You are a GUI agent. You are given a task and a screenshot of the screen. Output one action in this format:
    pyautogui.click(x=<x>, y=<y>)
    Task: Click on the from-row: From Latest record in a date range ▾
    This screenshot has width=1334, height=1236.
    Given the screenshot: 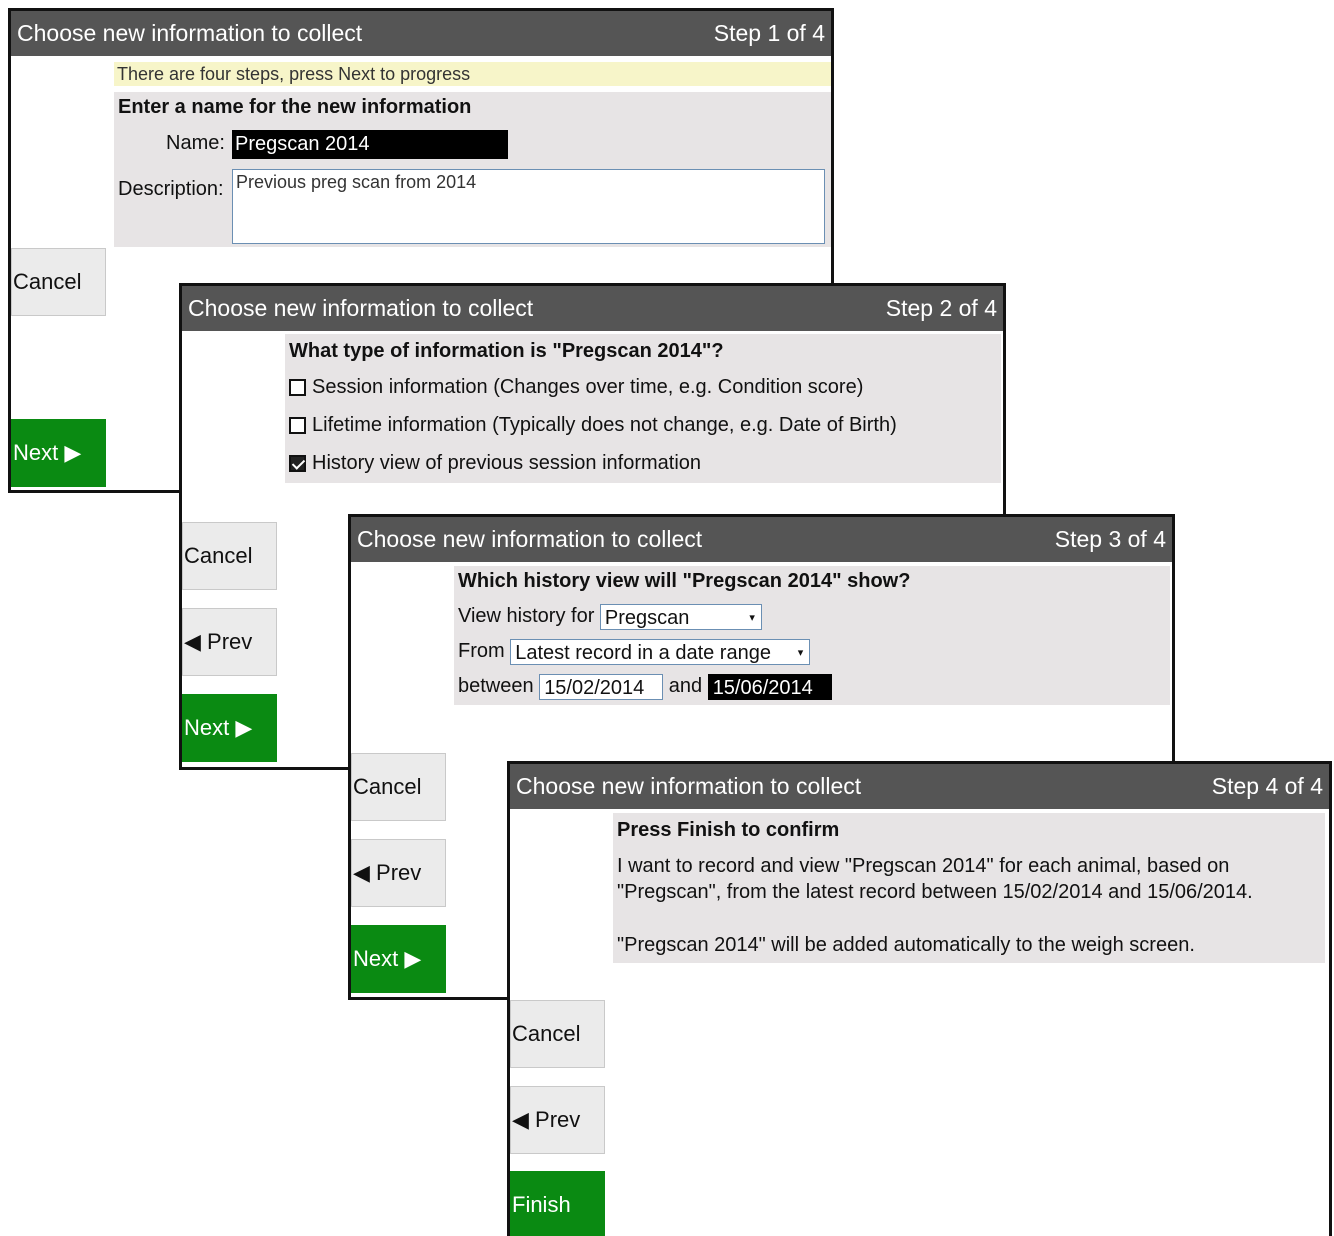 What is the action you would take?
    pyautogui.click(x=634, y=651)
    